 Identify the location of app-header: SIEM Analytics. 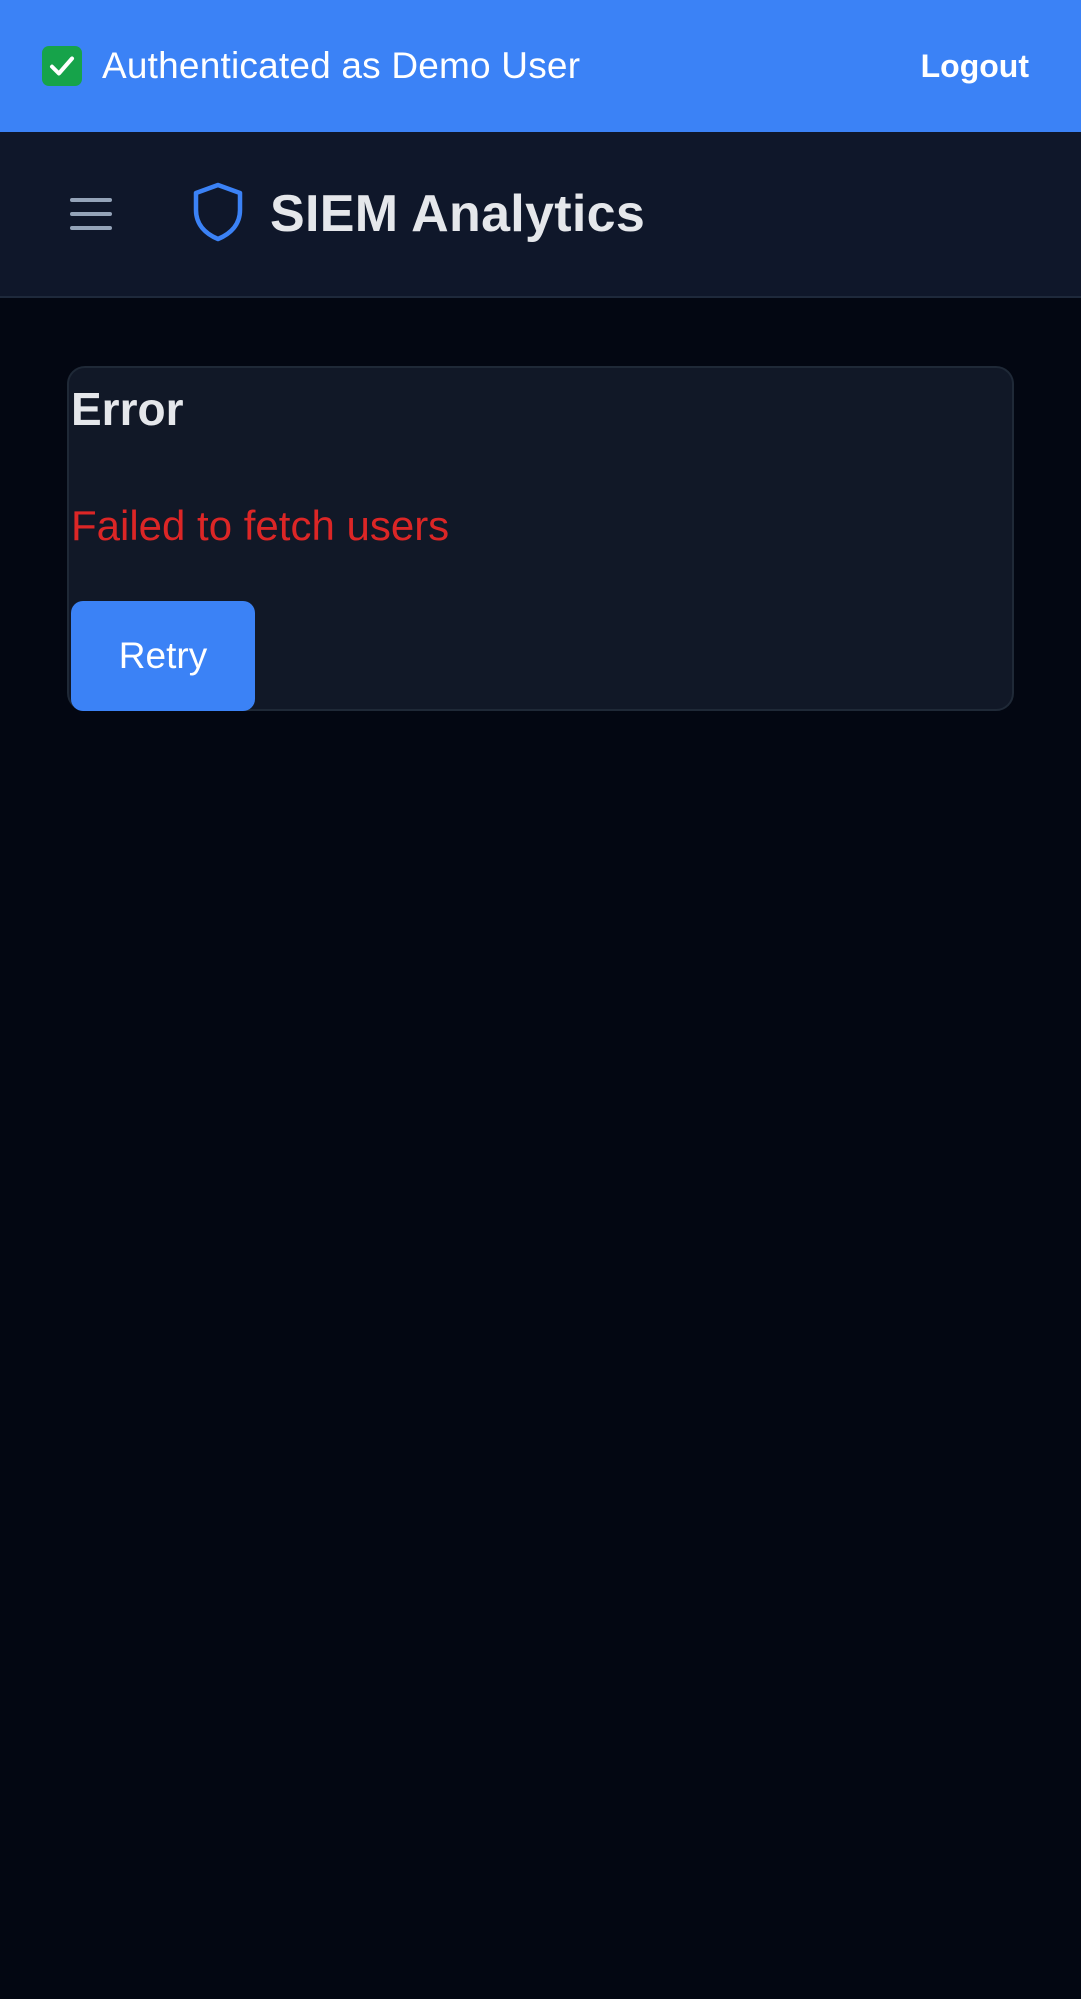
(540, 215).